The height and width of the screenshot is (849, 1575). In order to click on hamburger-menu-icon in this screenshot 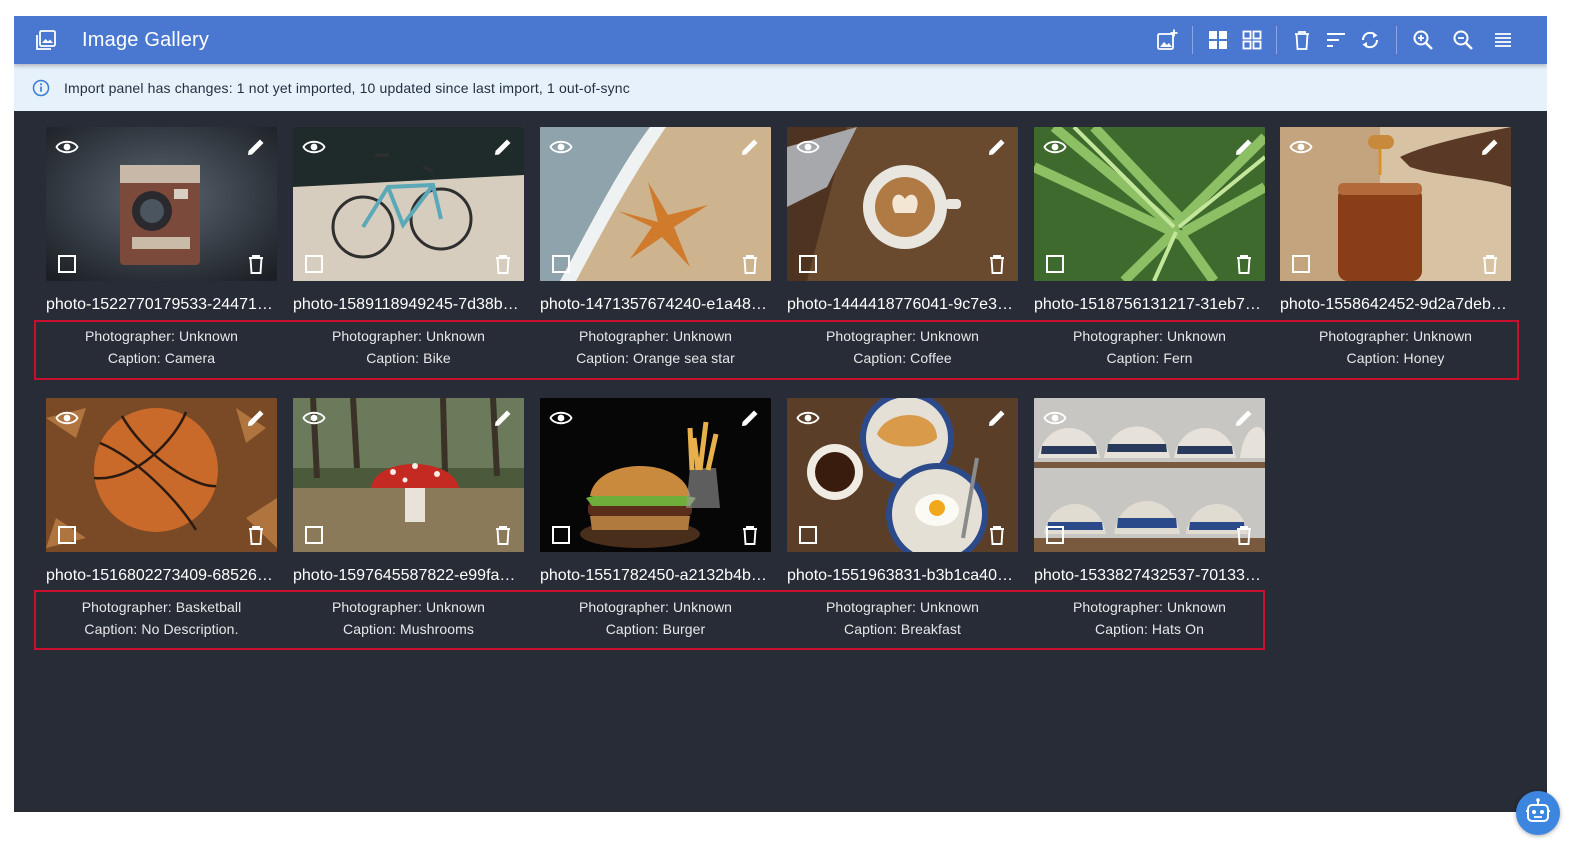, I will do `click(1503, 40)`.